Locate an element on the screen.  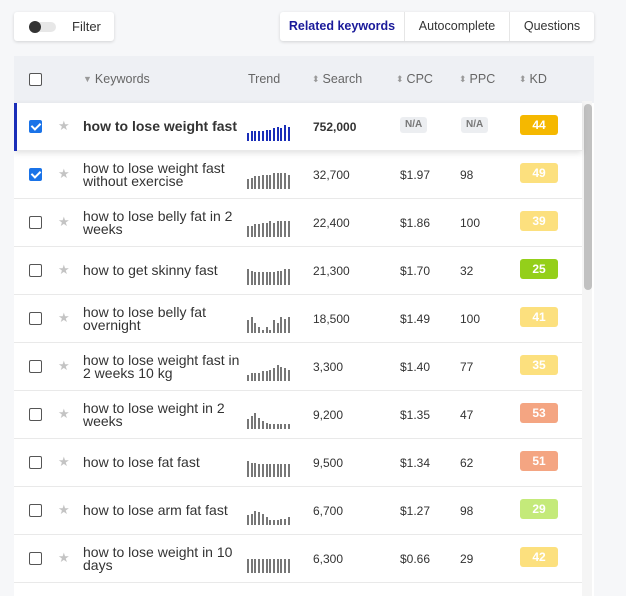
filter-toggle-button: Filter is located at coordinates (64, 26).